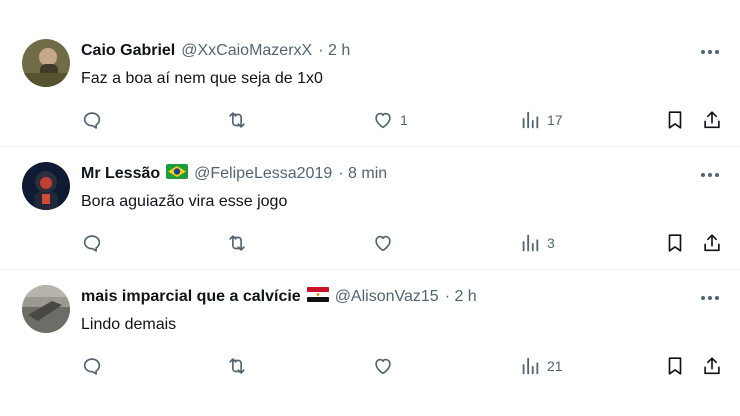 The height and width of the screenshot is (416, 740). What do you see at coordinates (541, 366) in the screenshot?
I see `views-button: 21` at bounding box center [541, 366].